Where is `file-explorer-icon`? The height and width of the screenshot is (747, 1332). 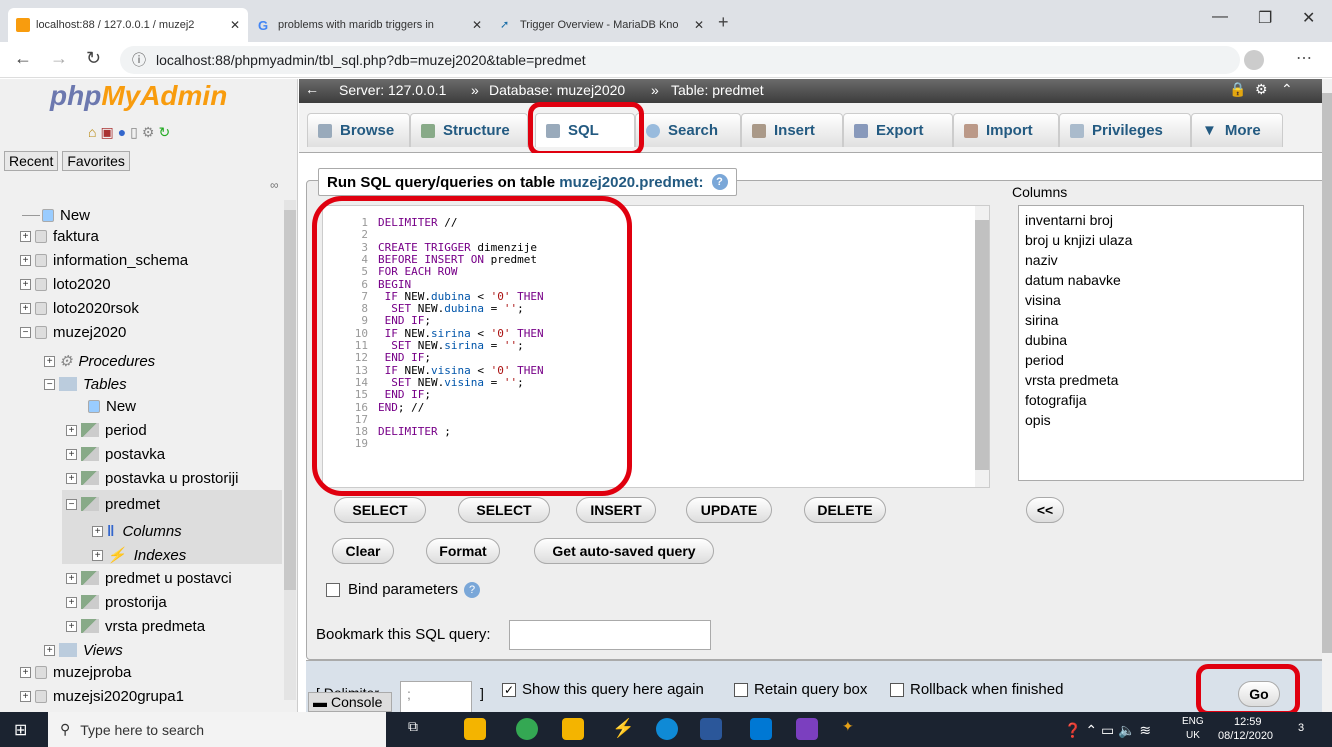 file-explorer-icon is located at coordinates (475, 729).